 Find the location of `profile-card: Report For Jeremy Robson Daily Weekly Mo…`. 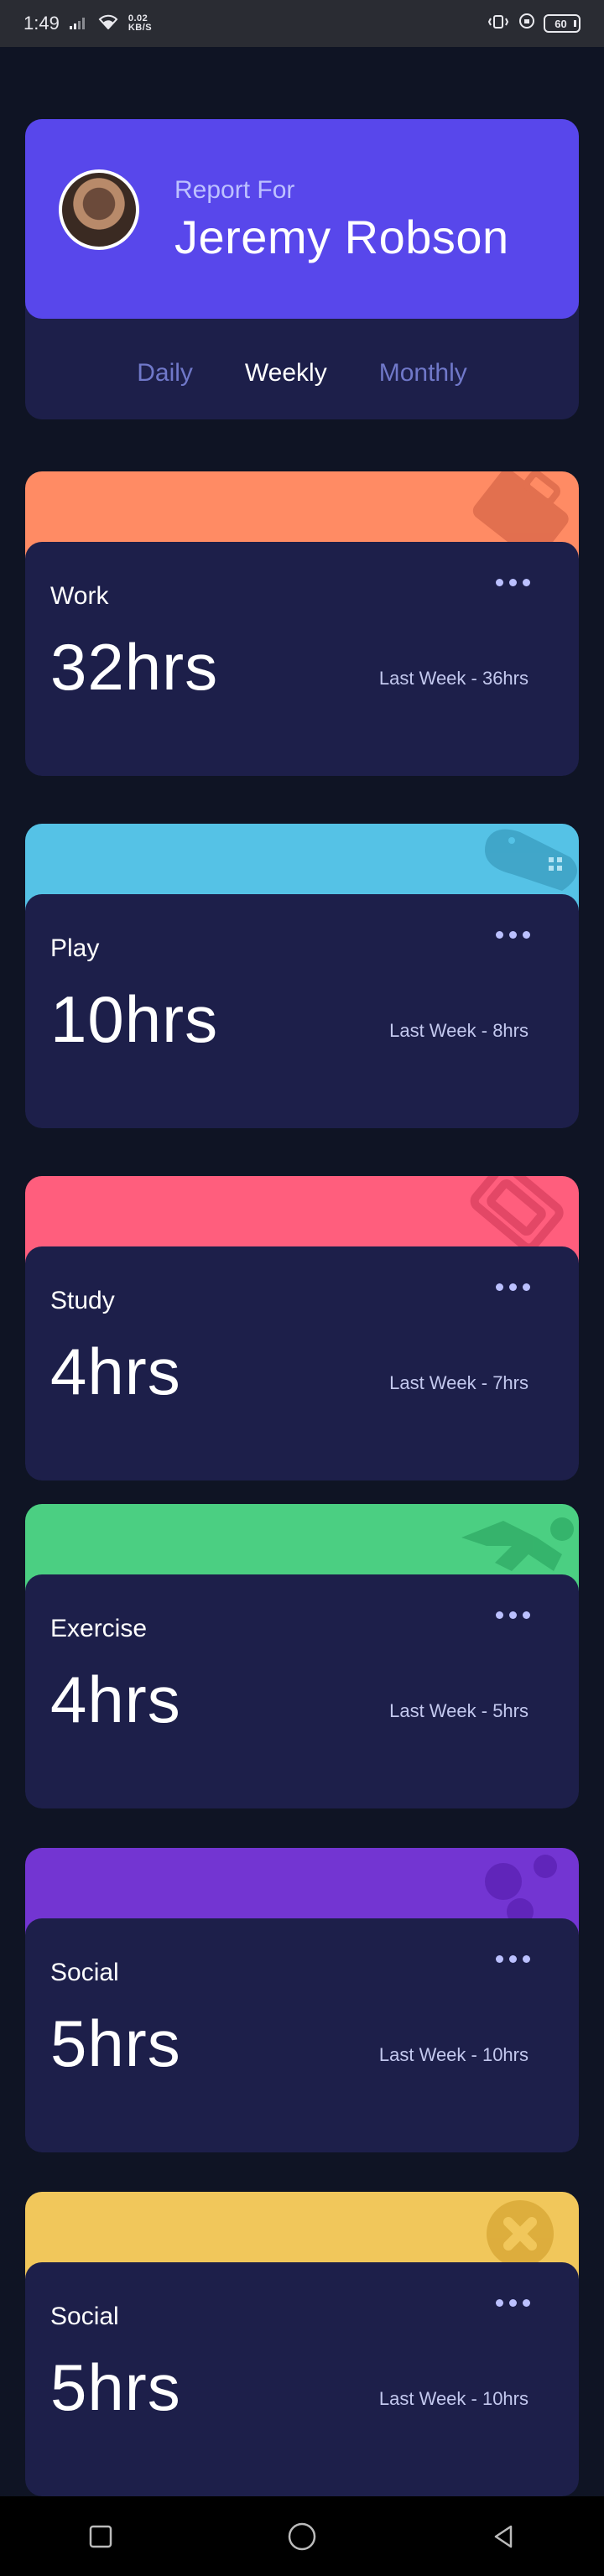

profile-card: Report For Jeremy Robson Daily Weekly Mo… is located at coordinates (302, 269).